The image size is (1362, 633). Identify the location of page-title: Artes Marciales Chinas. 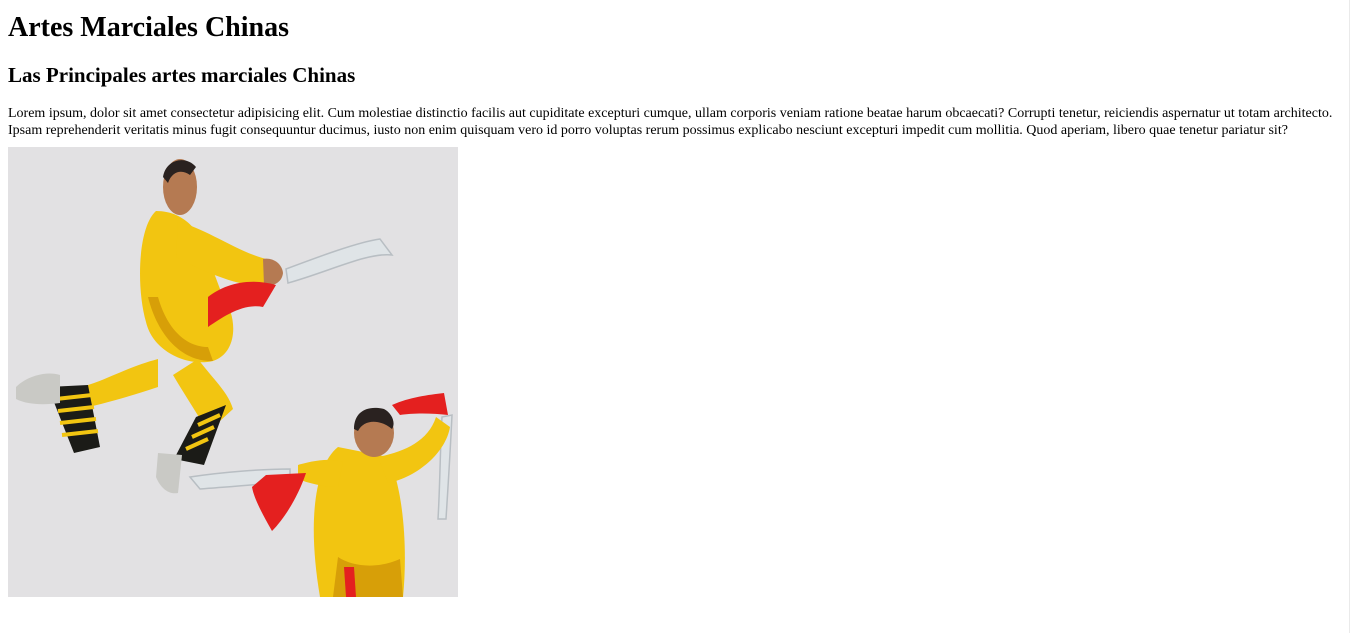
(148, 27).